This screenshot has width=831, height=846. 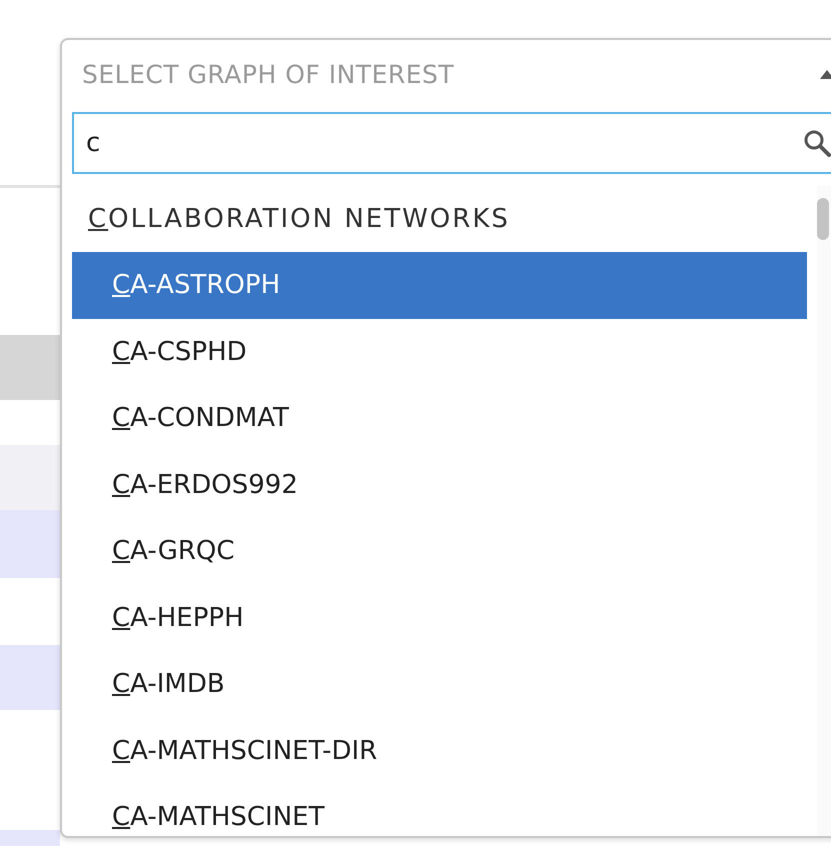 I want to click on dropdown-option: CA-MATHSCINET, so click(x=439, y=810).